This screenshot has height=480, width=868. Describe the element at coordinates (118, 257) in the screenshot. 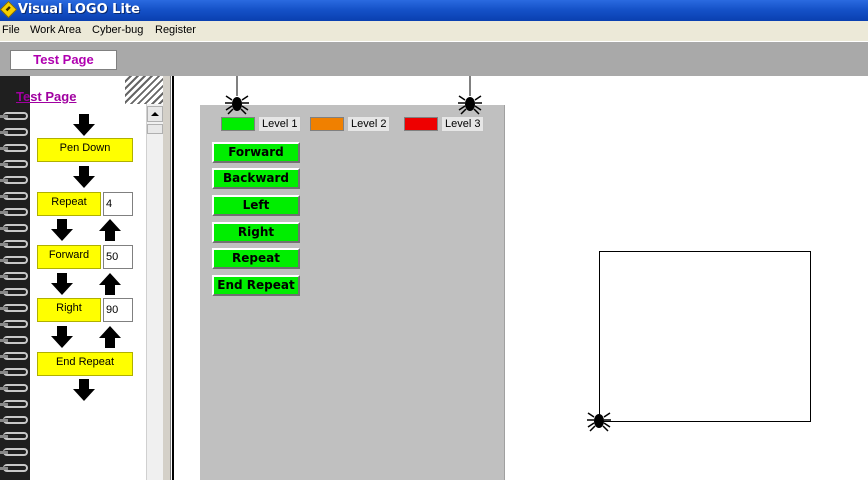

I see `forward-distance-field: 50` at that location.